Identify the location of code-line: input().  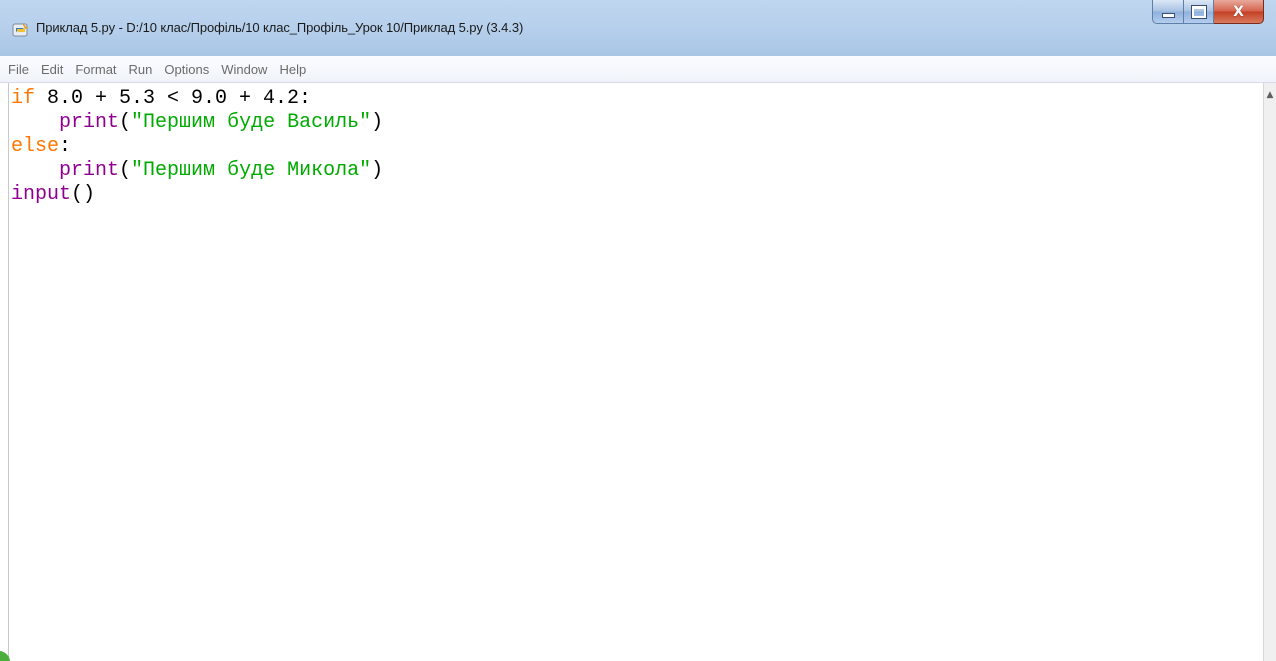
(197, 195).